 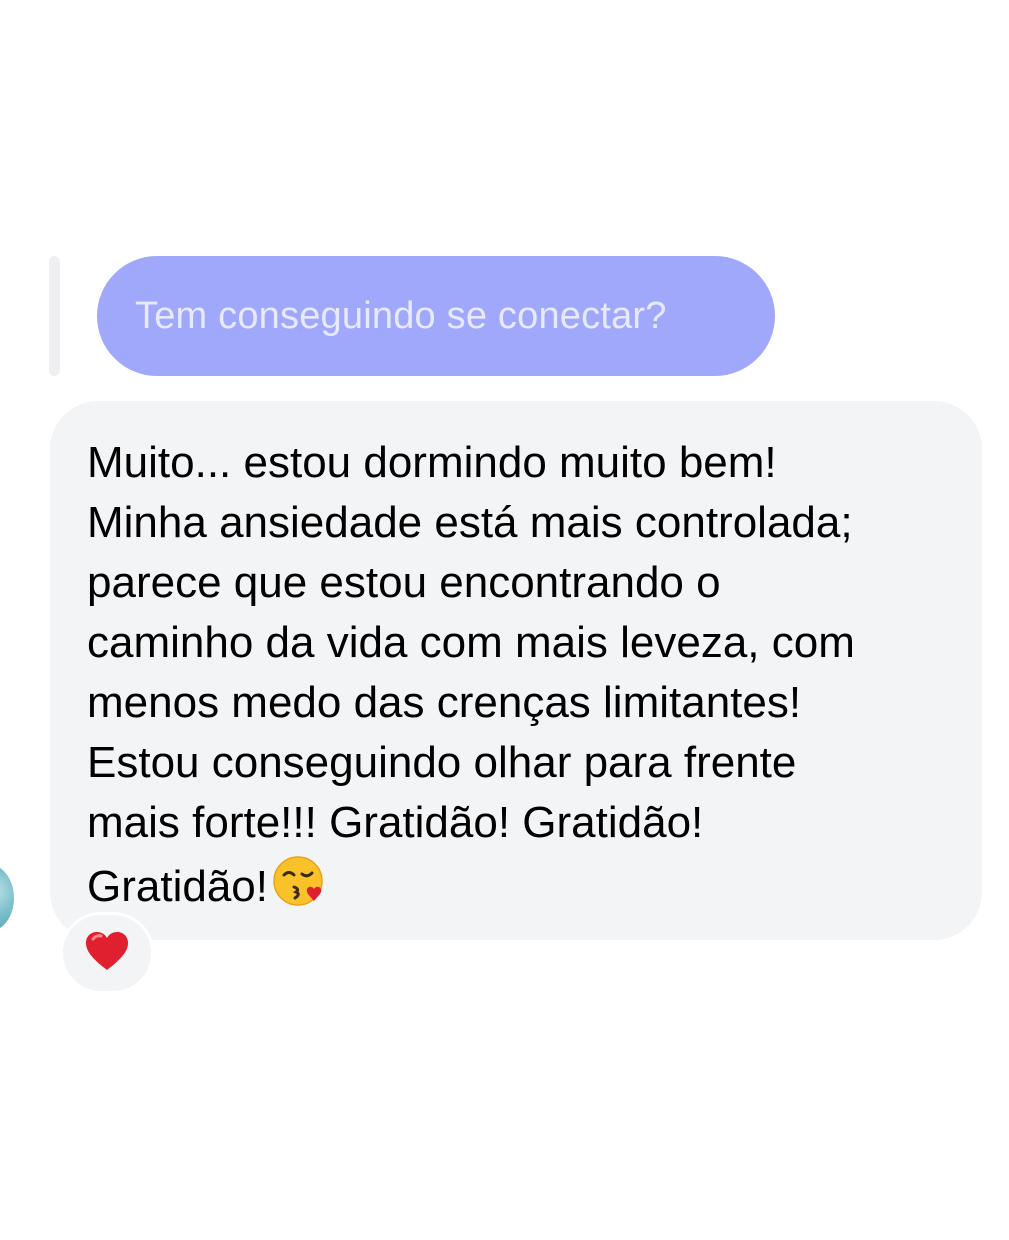 What do you see at coordinates (519, 889) in the screenshot?
I see `message-line-last: Gratidão!` at bounding box center [519, 889].